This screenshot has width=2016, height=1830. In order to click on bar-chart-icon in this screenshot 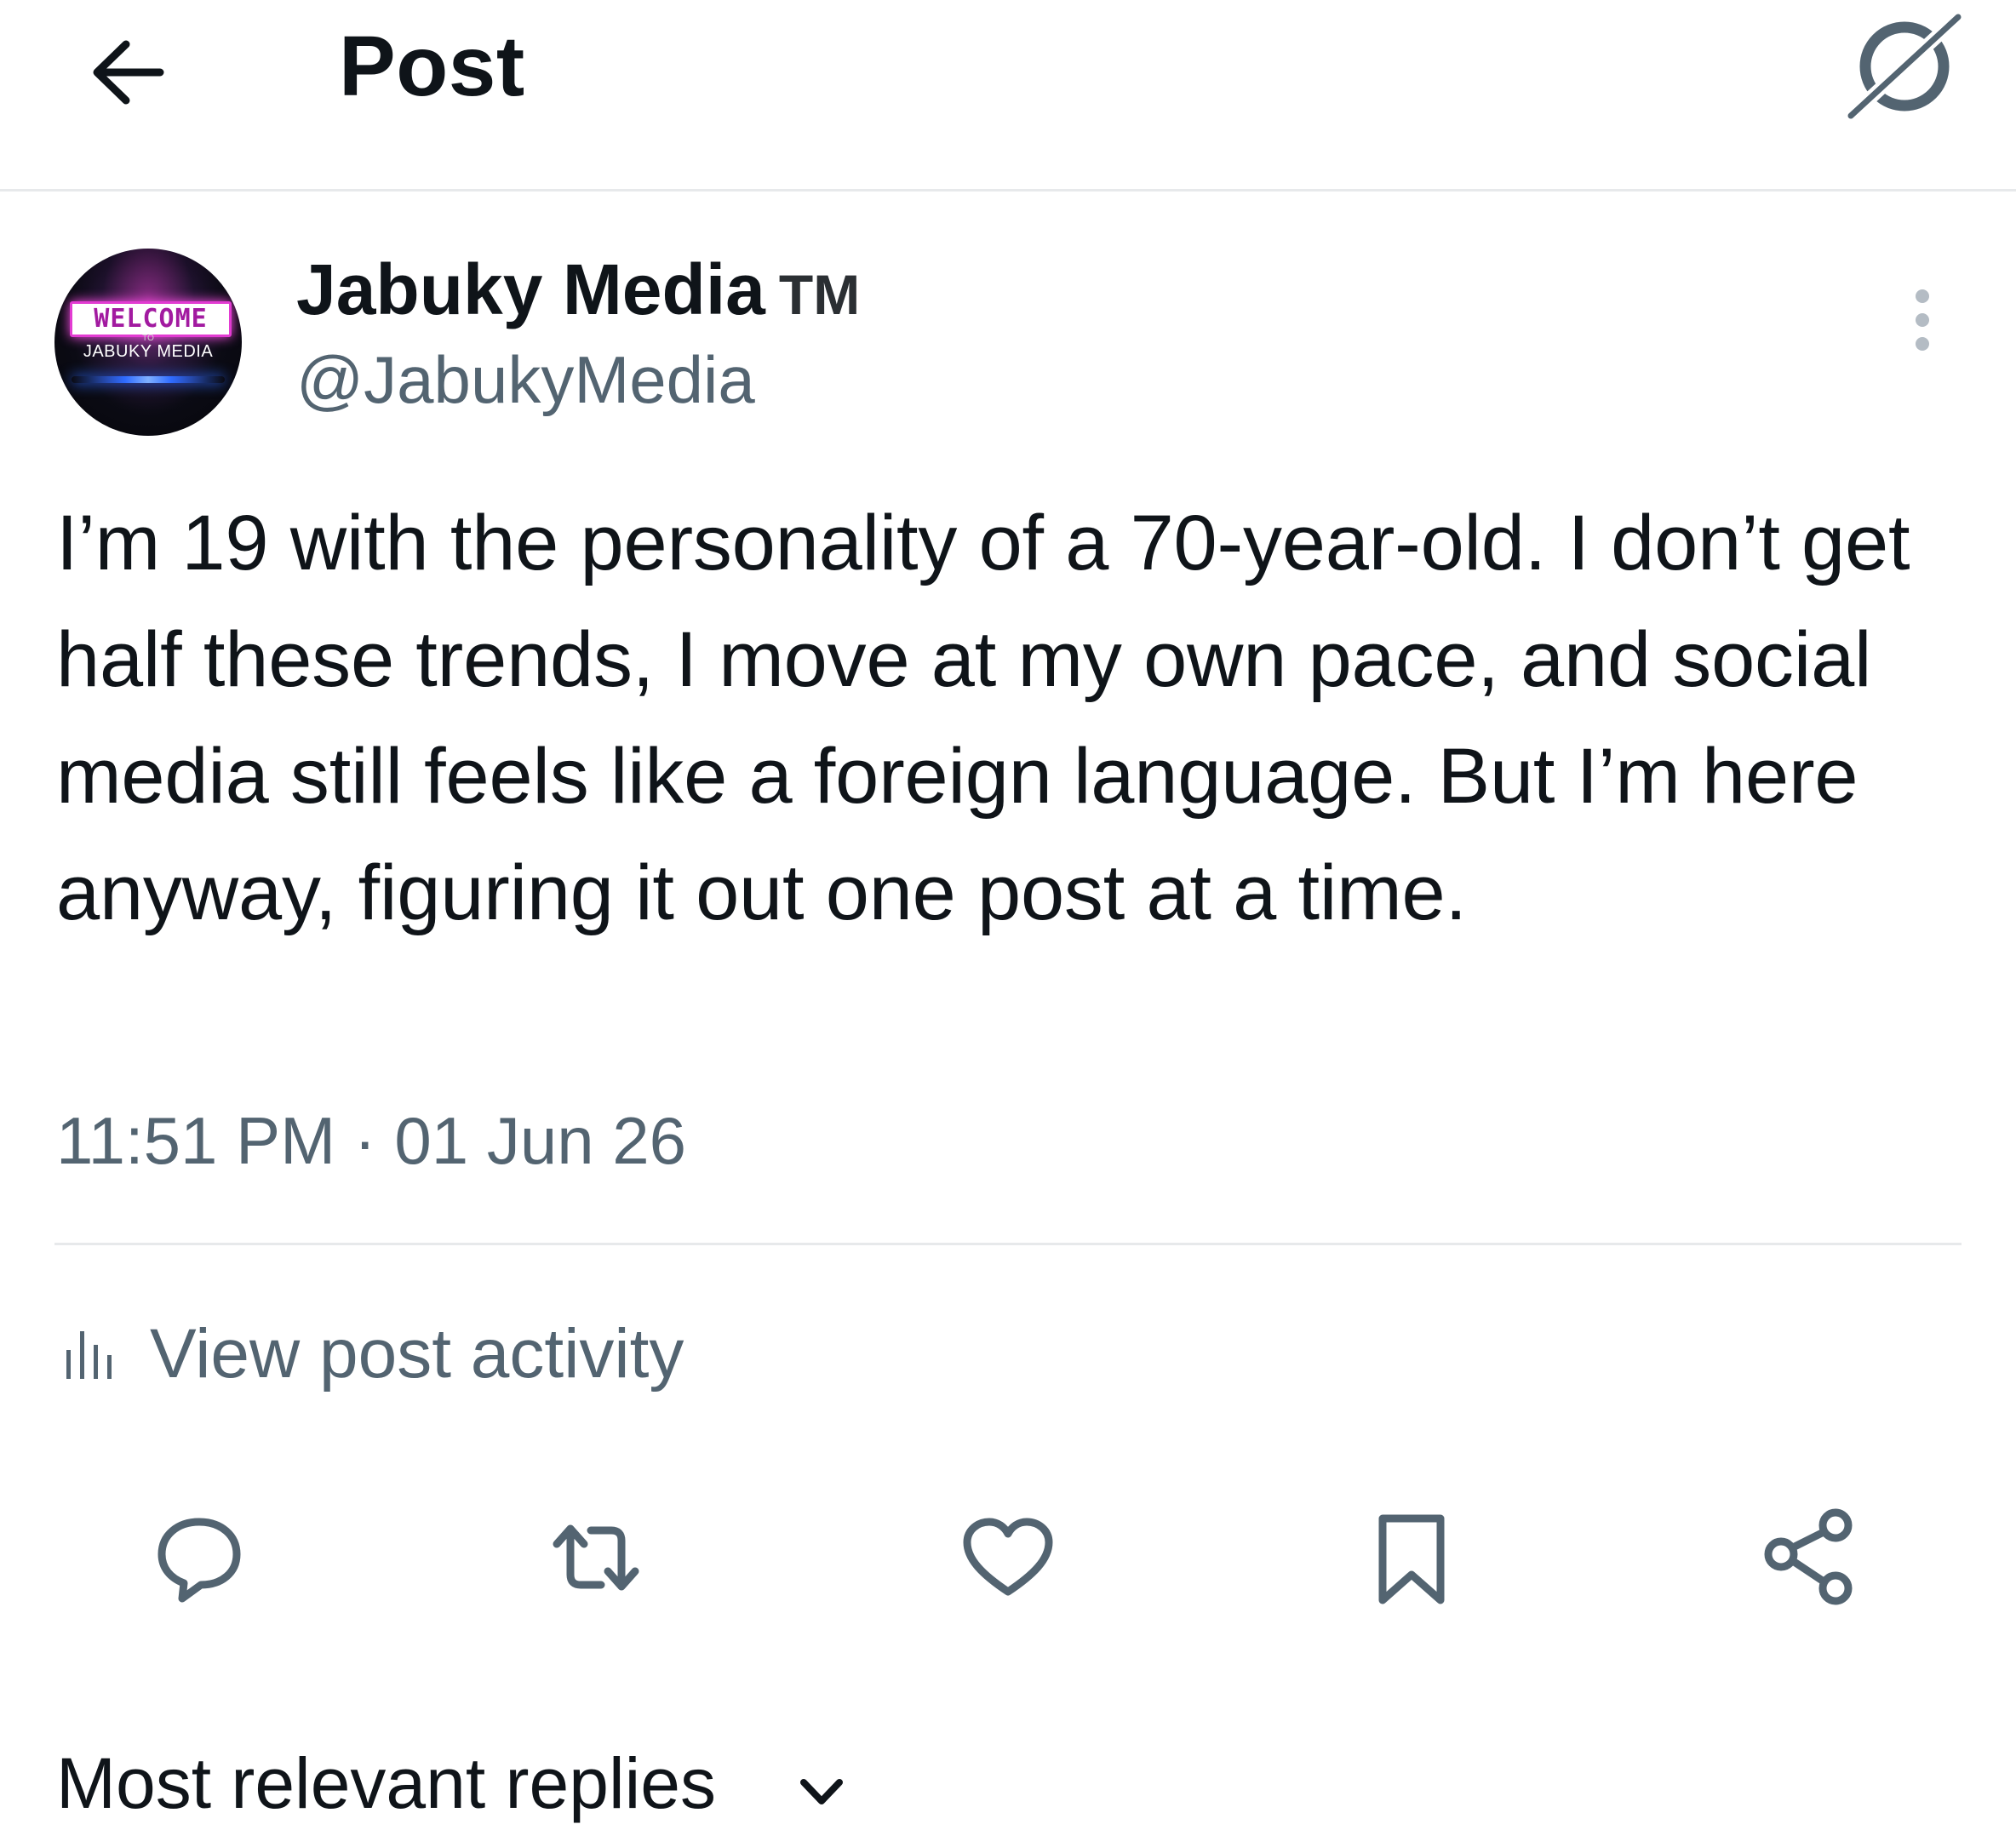, I will do `click(91, 1354)`.